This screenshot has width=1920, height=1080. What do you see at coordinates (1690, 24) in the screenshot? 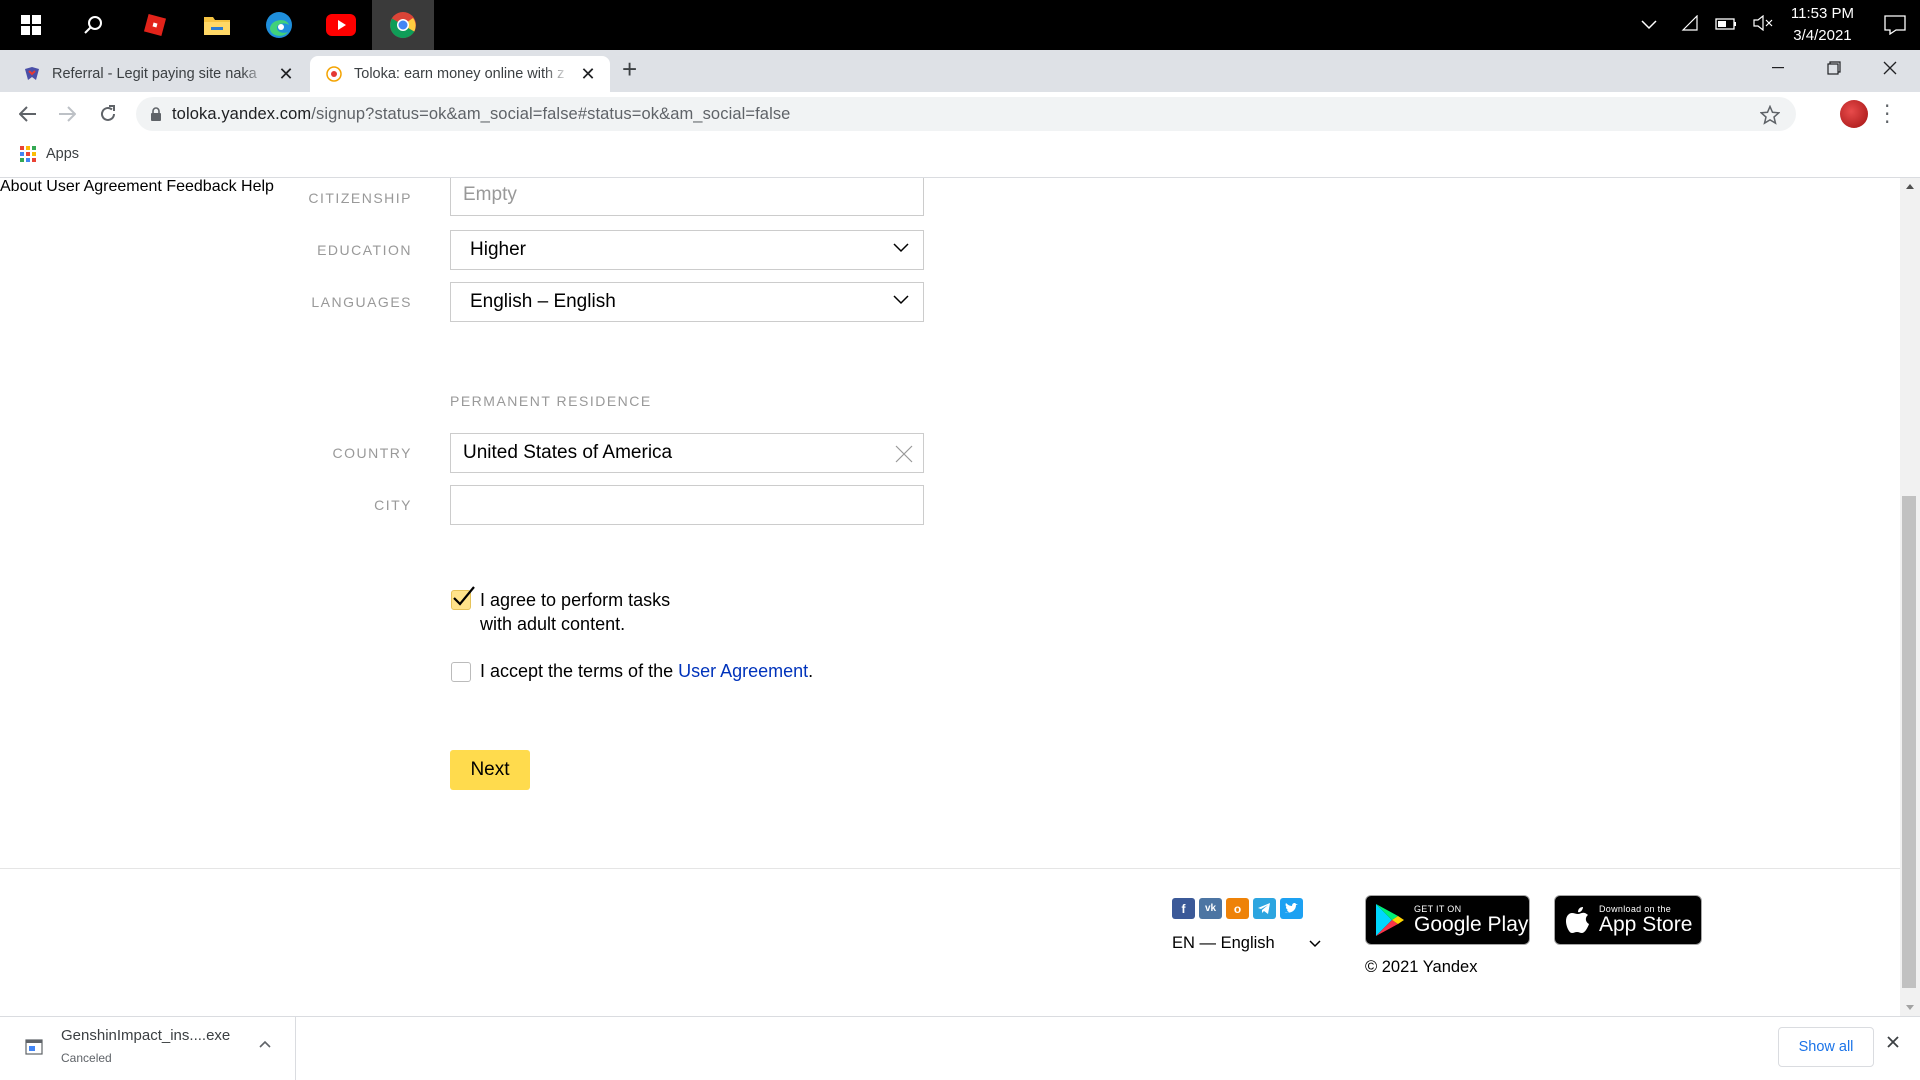
I see `wifi-icon` at bounding box center [1690, 24].